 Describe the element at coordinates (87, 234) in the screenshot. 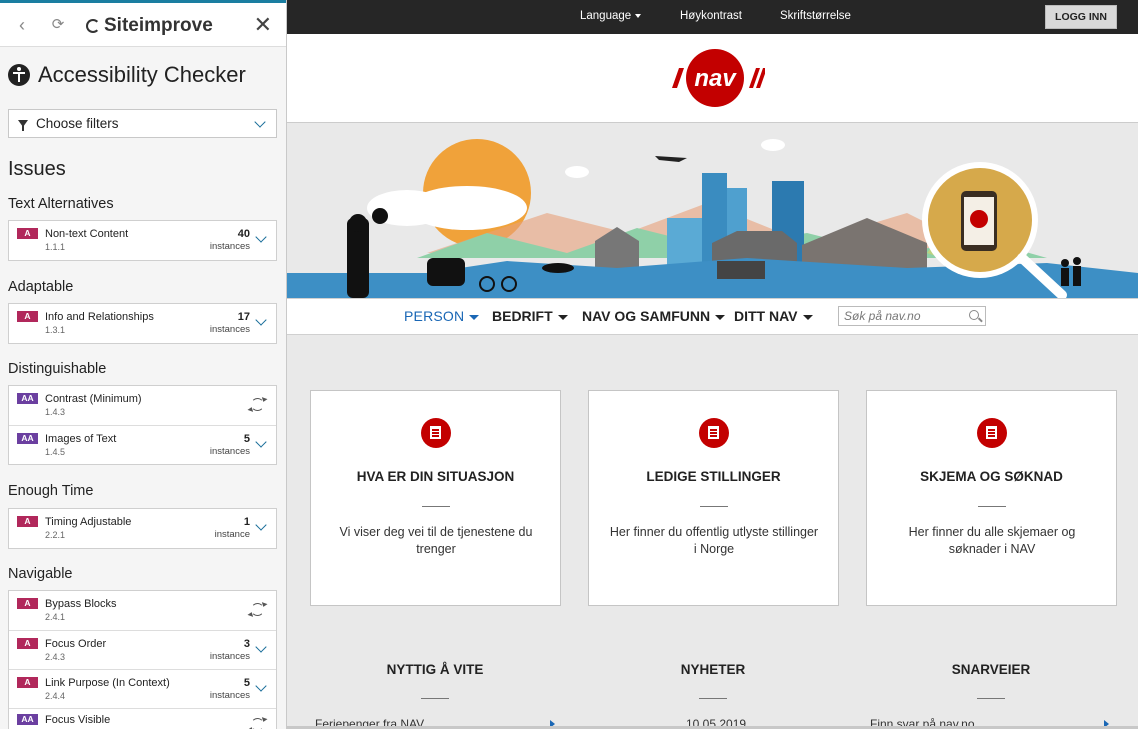

I see `issue-name: Non-text Content` at that location.